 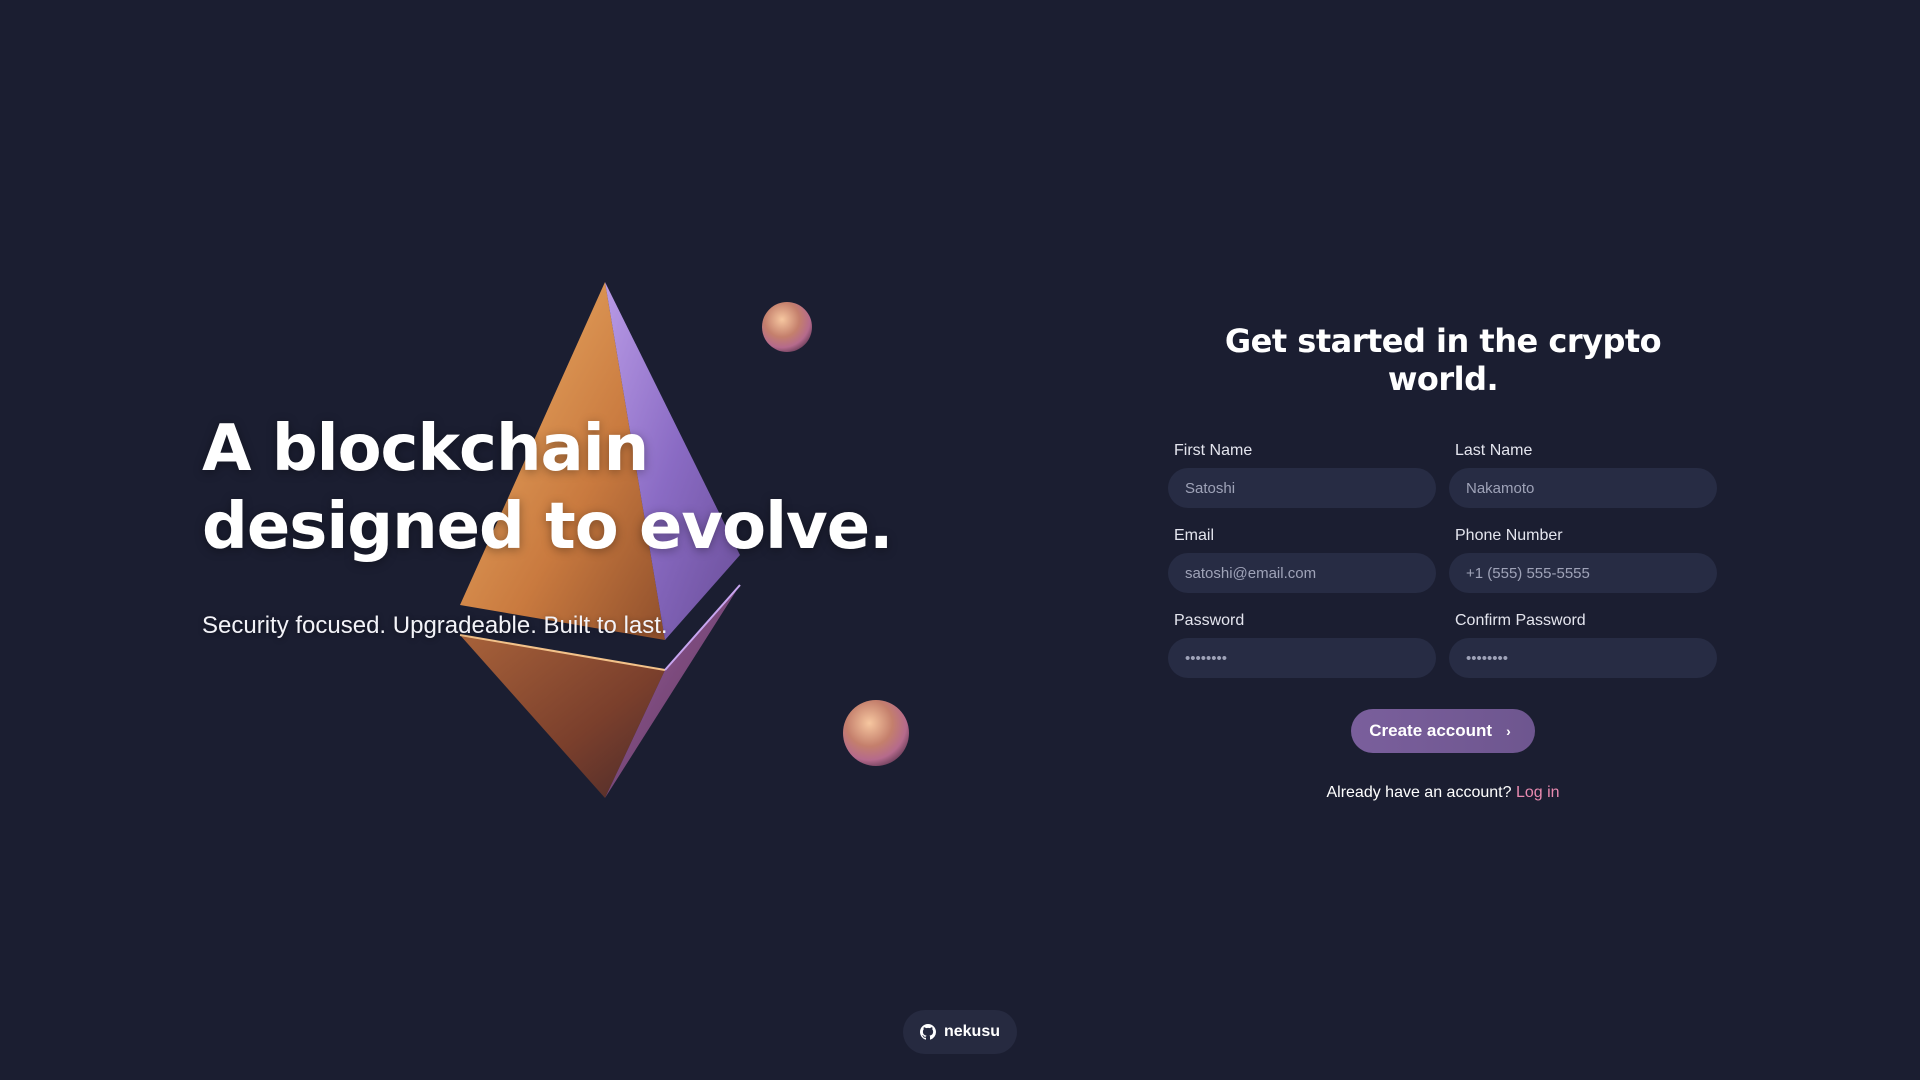 I want to click on login-prompt-line: Already have an account? Log in, so click(x=1443, y=793).